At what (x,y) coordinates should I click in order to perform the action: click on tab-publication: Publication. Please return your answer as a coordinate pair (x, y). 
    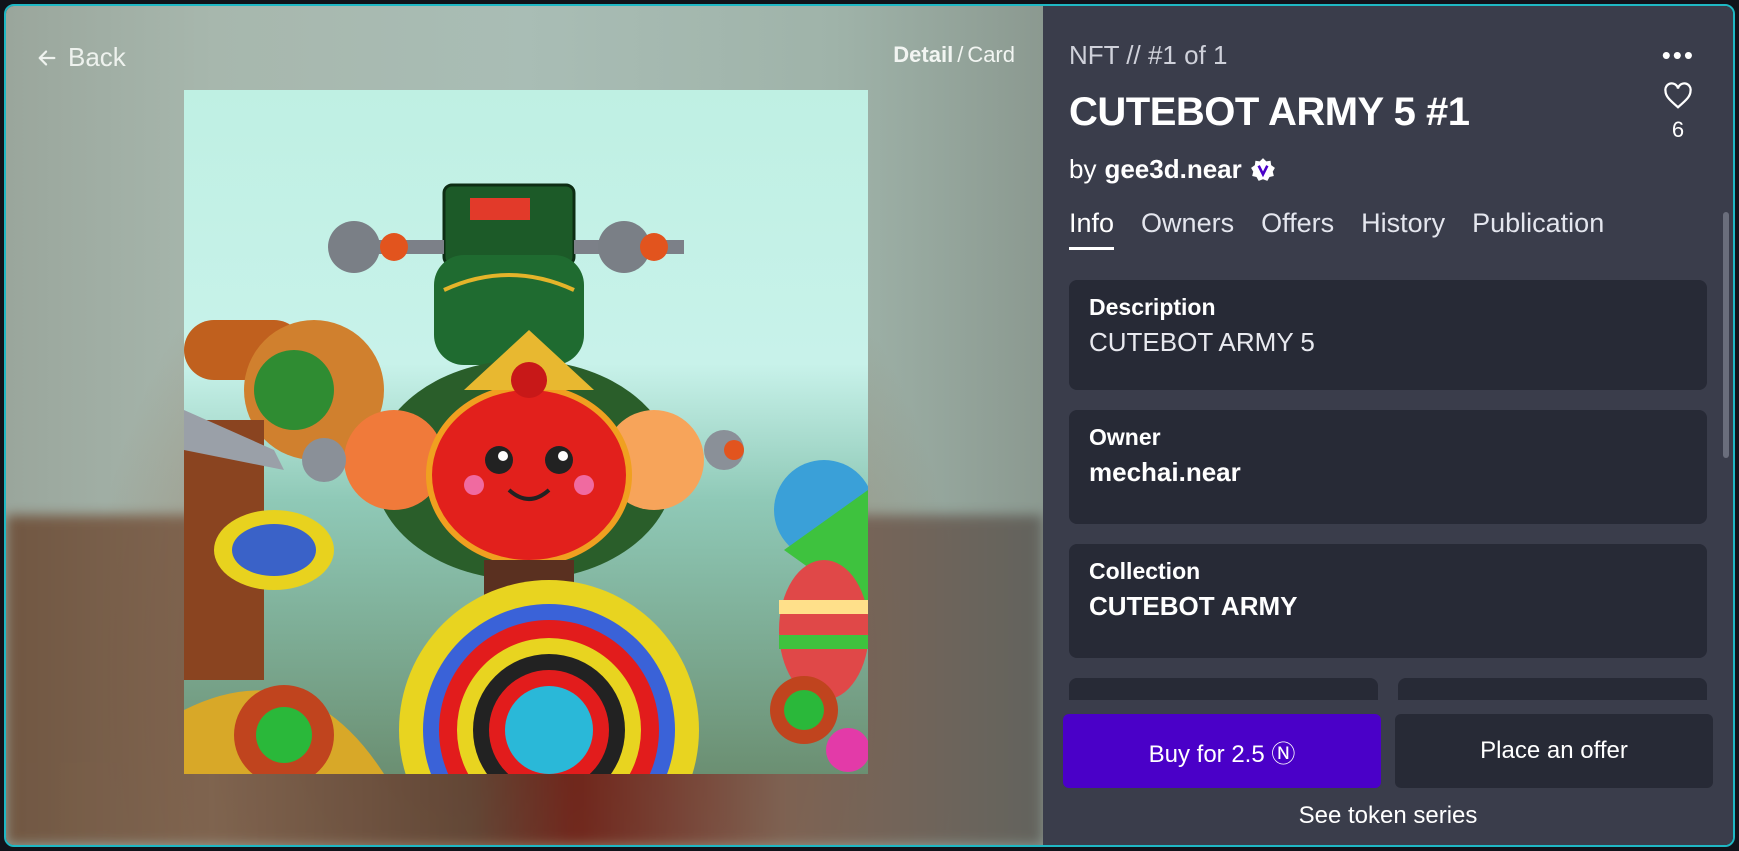
    Looking at the image, I should click on (1538, 229).